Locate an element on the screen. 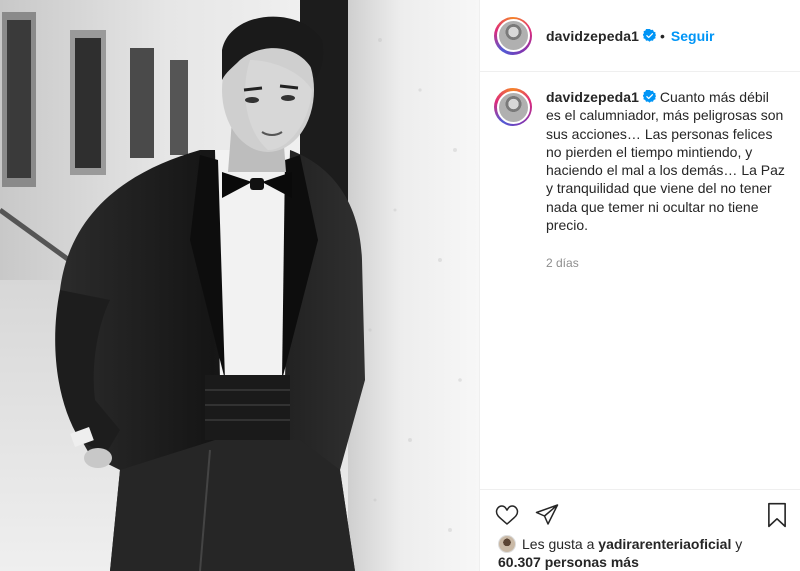  send-icon is located at coordinates (547, 514).